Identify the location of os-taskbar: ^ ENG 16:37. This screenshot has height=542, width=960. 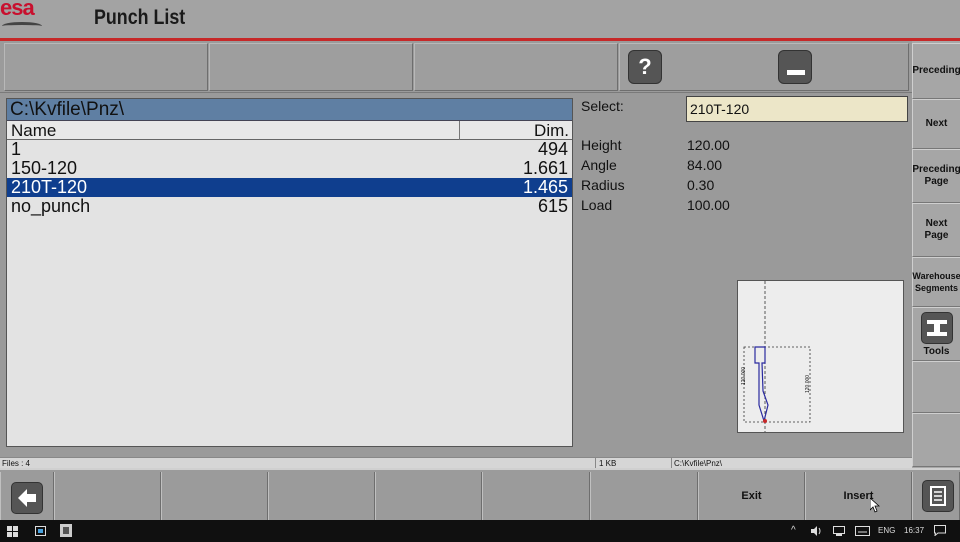
(480, 531).